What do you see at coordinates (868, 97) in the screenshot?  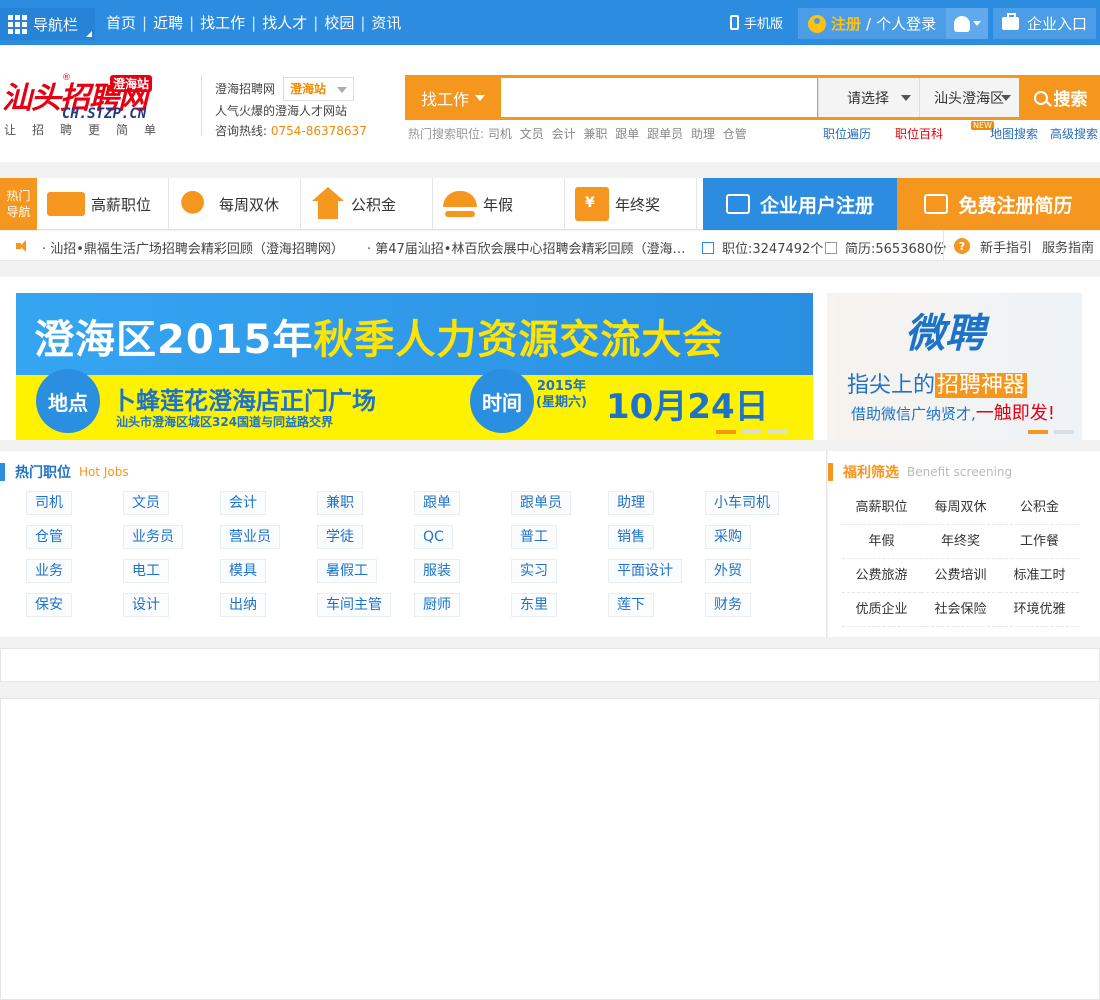 I see `category-select: 请选择` at bounding box center [868, 97].